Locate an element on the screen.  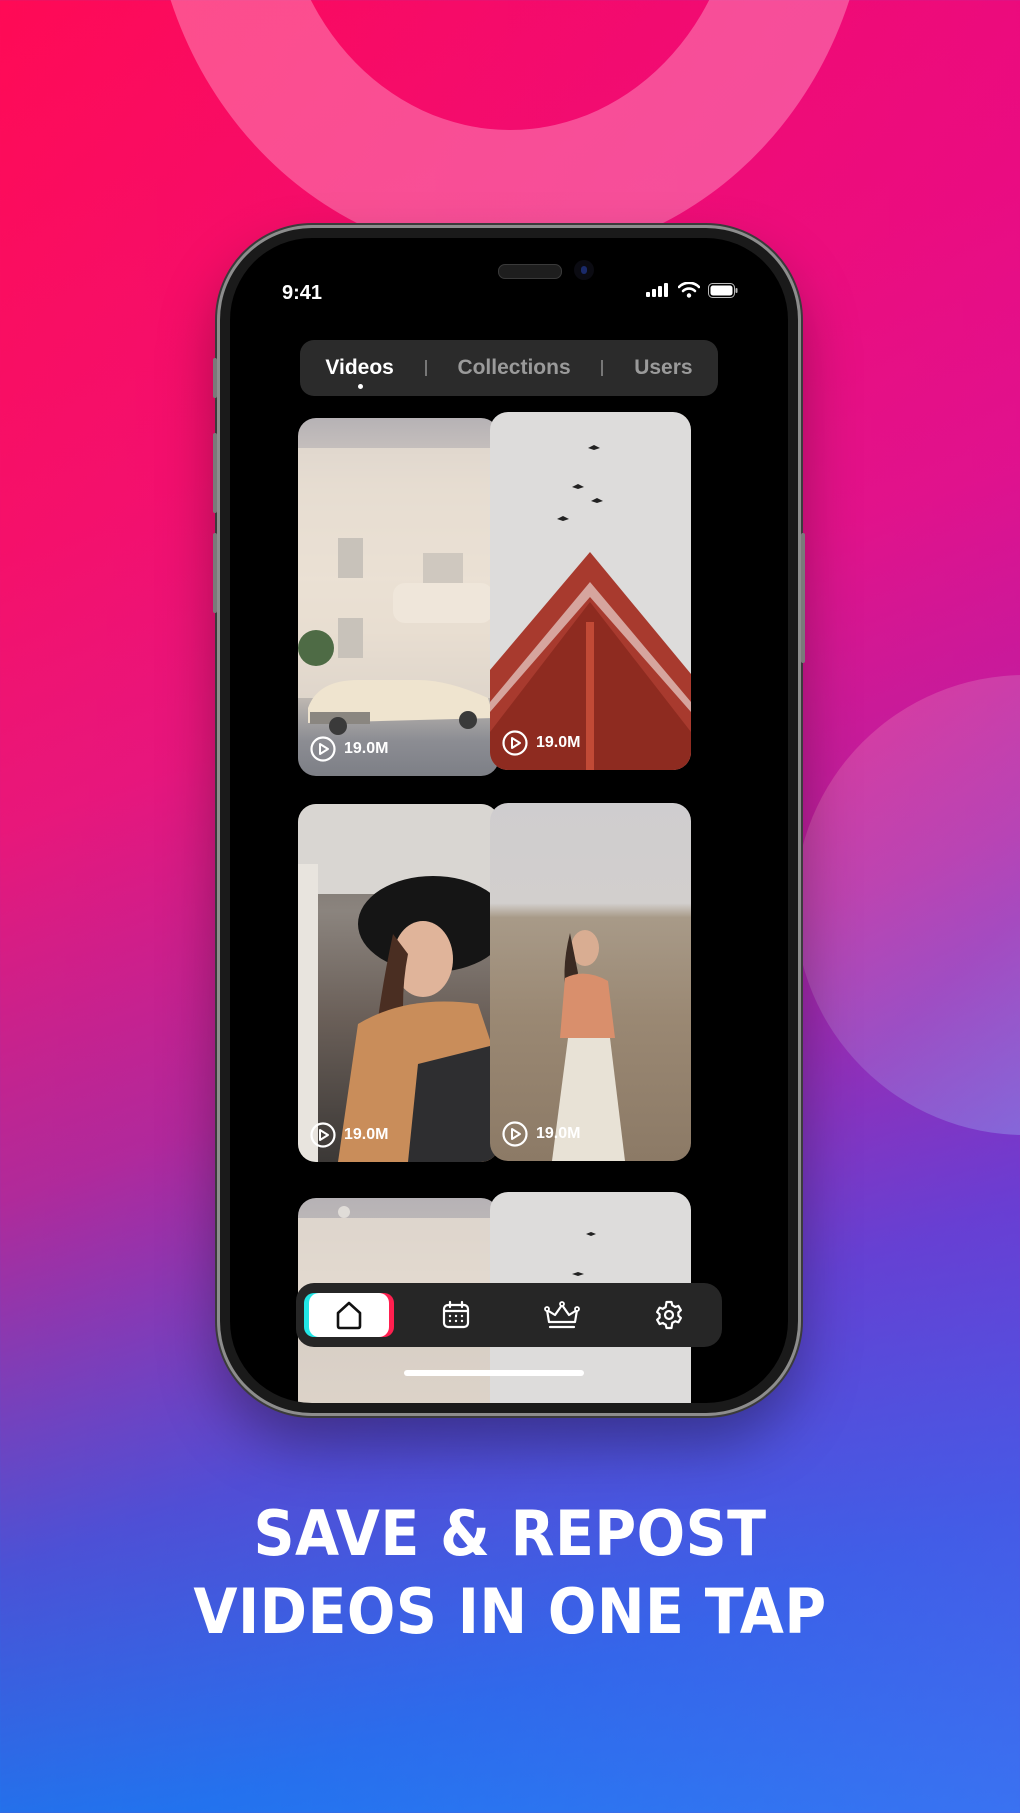
pagoda-scene is located at coordinates (590, 607).